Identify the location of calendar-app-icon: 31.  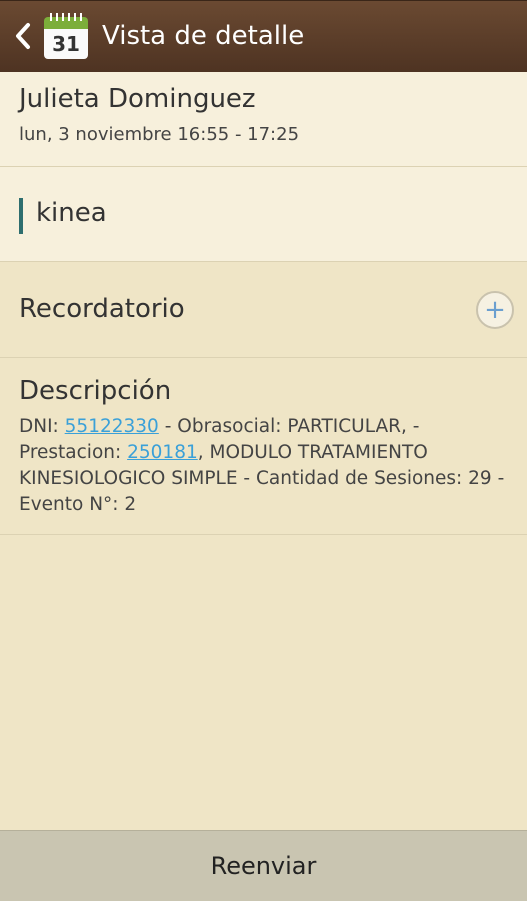
(66, 36).